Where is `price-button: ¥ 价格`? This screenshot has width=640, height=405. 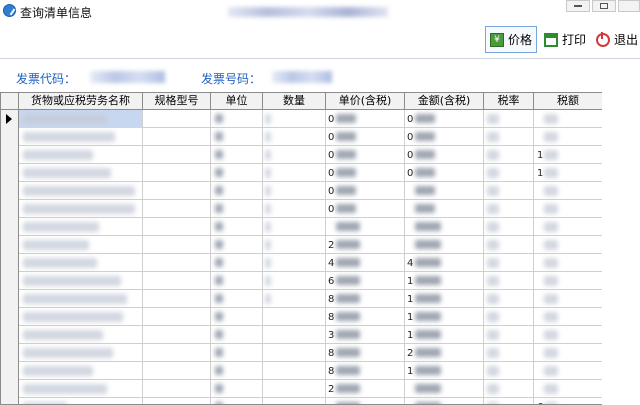 price-button: ¥ 价格 is located at coordinates (511, 39).